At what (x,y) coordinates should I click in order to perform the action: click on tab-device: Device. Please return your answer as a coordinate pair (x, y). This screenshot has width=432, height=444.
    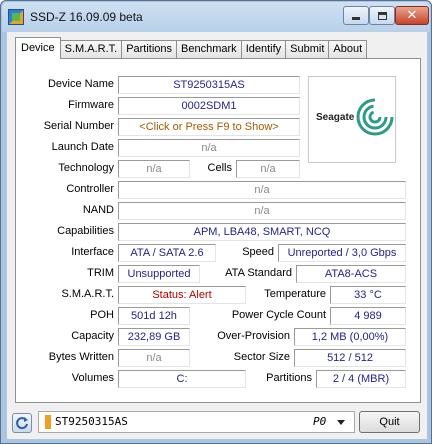
    Looking at the image, I should click on (38, 48).